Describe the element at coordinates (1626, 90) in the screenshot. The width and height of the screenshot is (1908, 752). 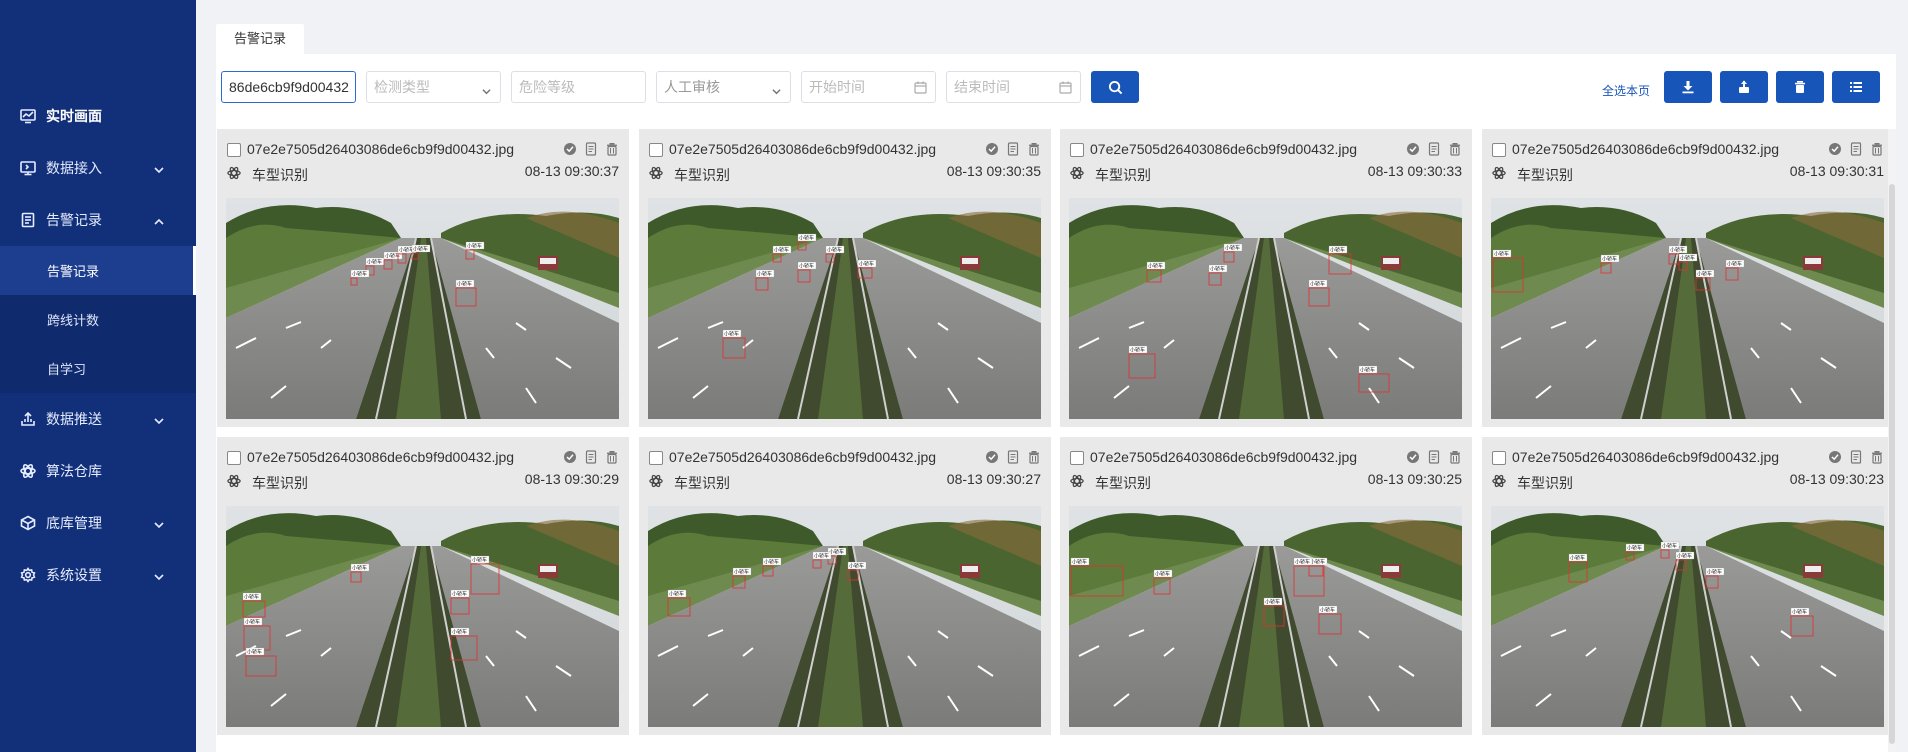
I see `select-all-page-link: 全选本页` at that location.